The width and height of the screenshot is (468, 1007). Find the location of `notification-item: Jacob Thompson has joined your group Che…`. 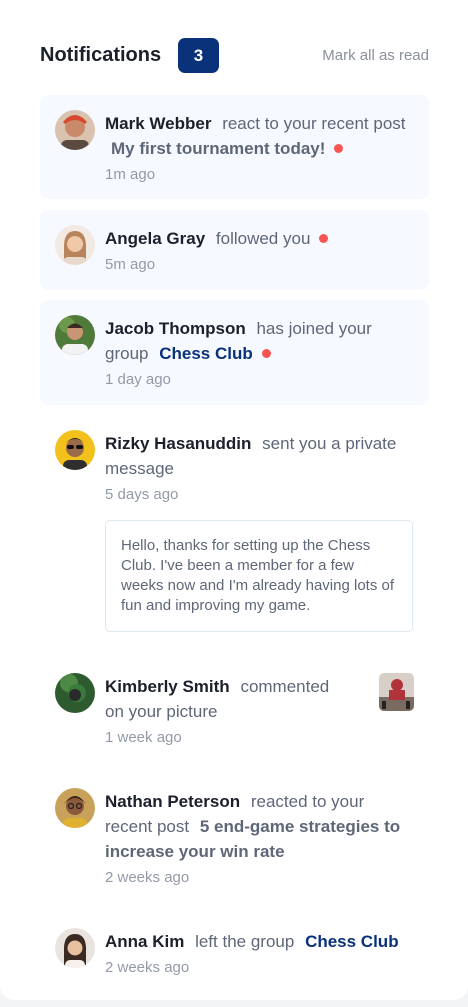

notification-item: Jacob Thompson has joined your group Che… is located at coordinates (234, 352).